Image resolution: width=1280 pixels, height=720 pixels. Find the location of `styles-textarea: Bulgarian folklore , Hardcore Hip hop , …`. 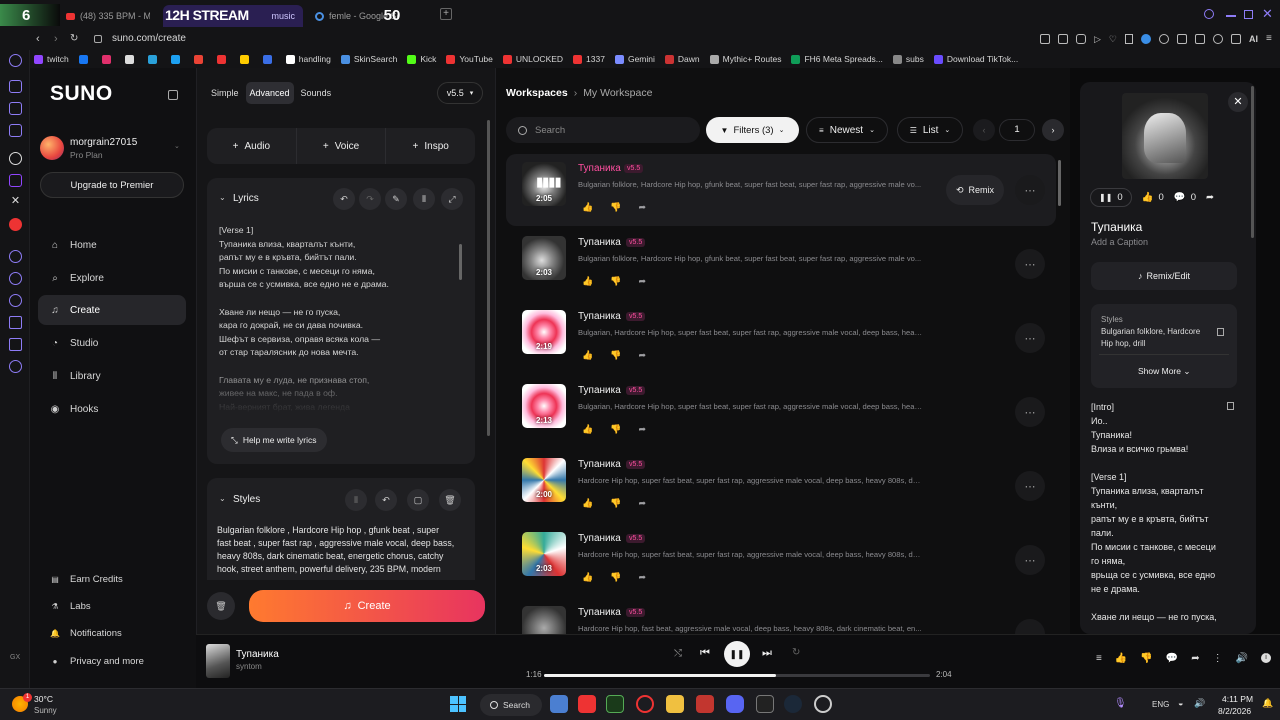

styles-textarea: Bulgarian folklore , Hardcore Hip hop , … is located at coordinates (336, 550).